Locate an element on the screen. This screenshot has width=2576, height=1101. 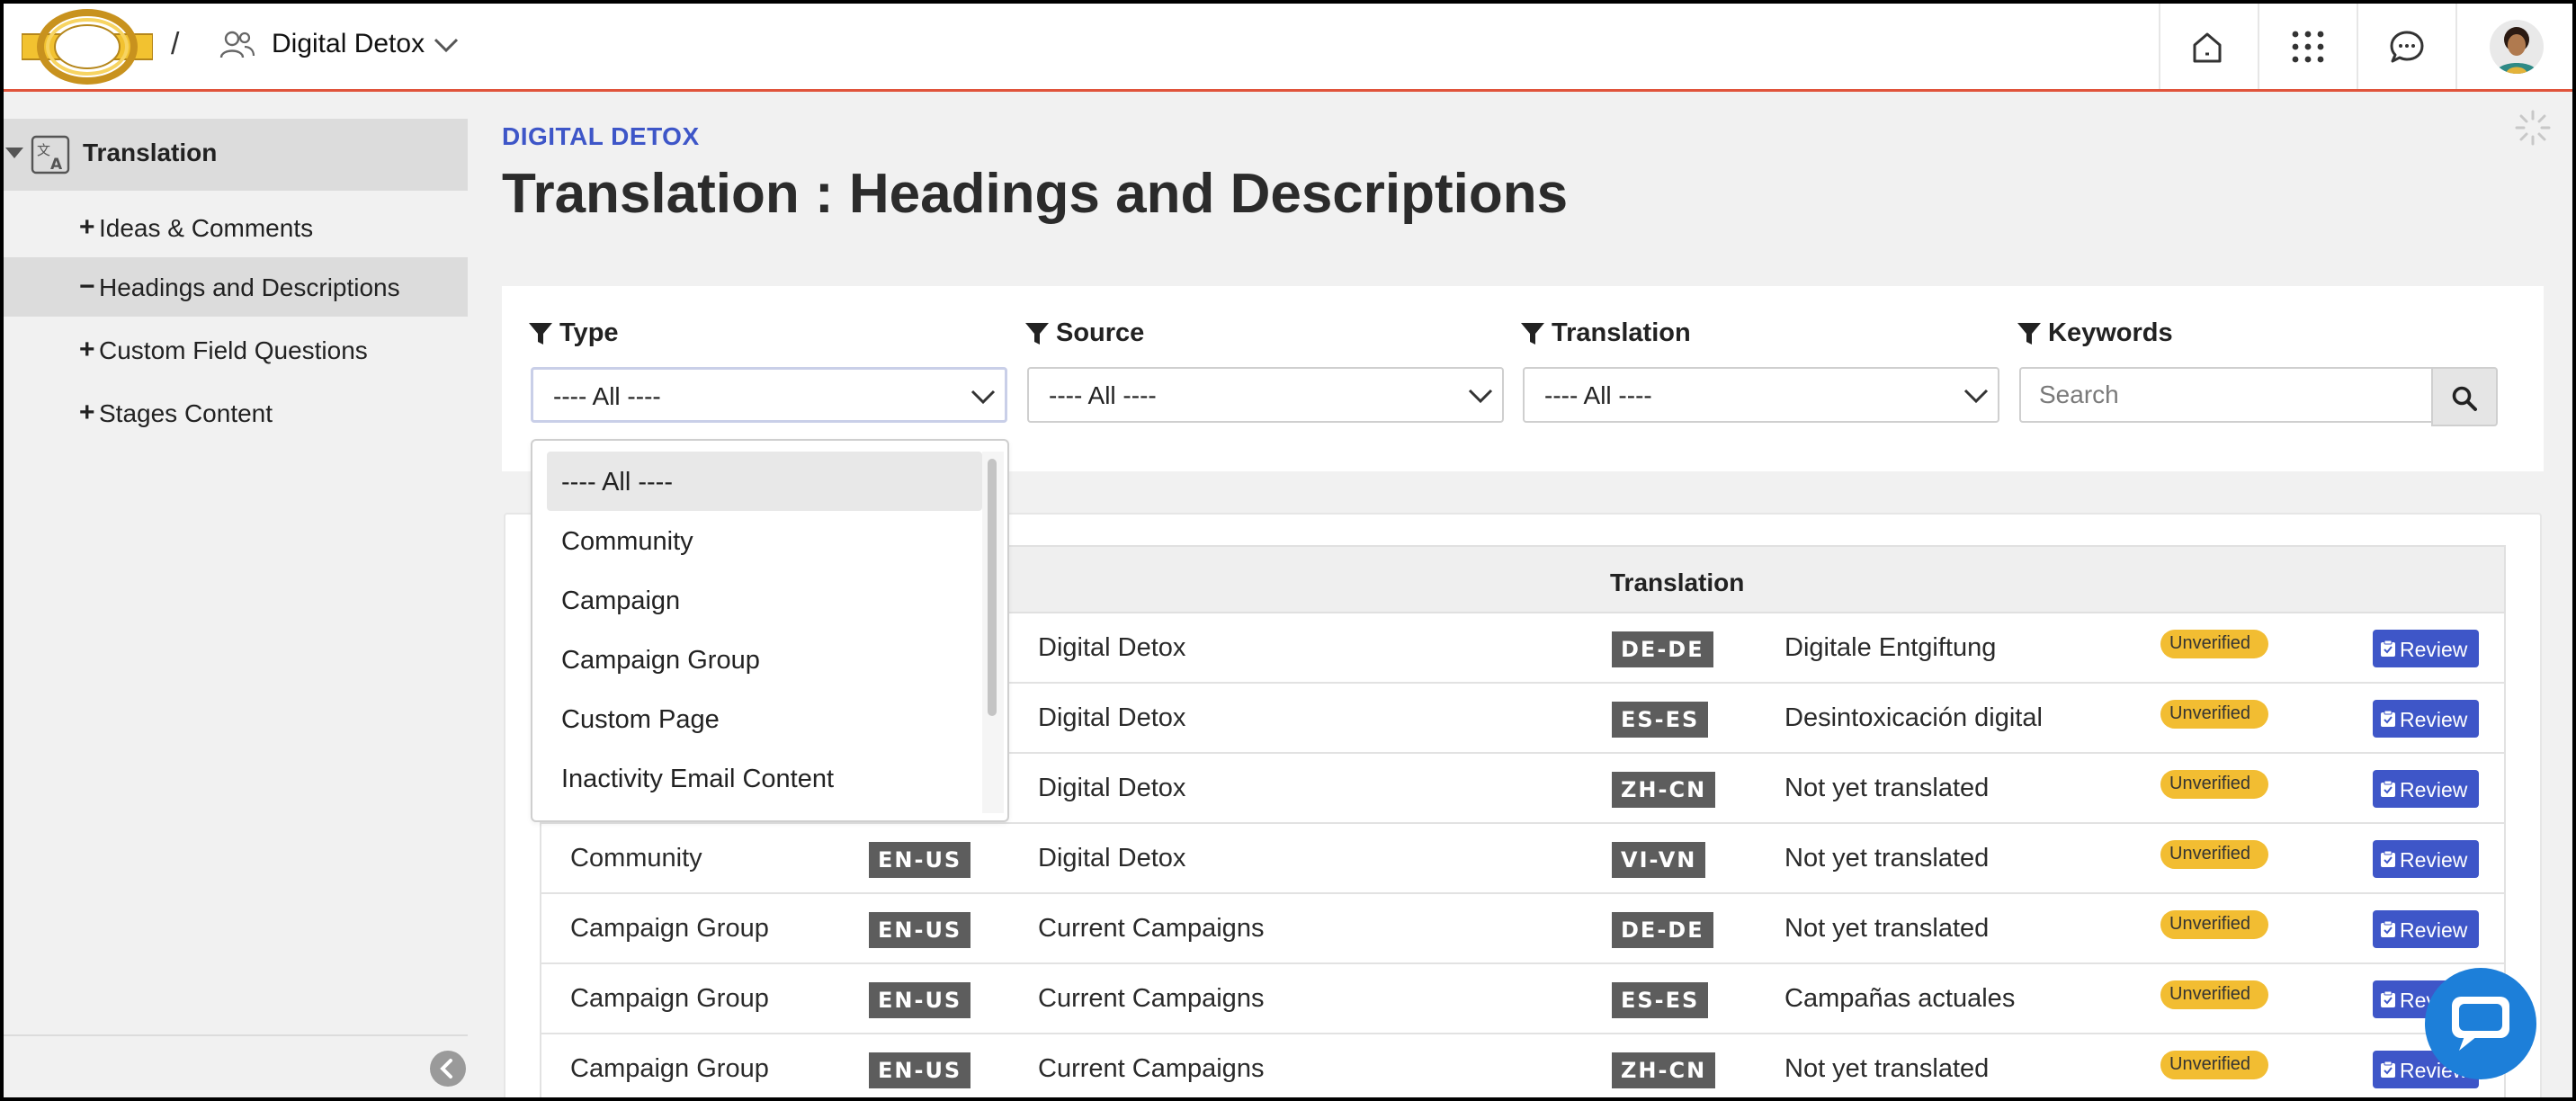
chat-widget-button is located at coordinates (2480, 1023).